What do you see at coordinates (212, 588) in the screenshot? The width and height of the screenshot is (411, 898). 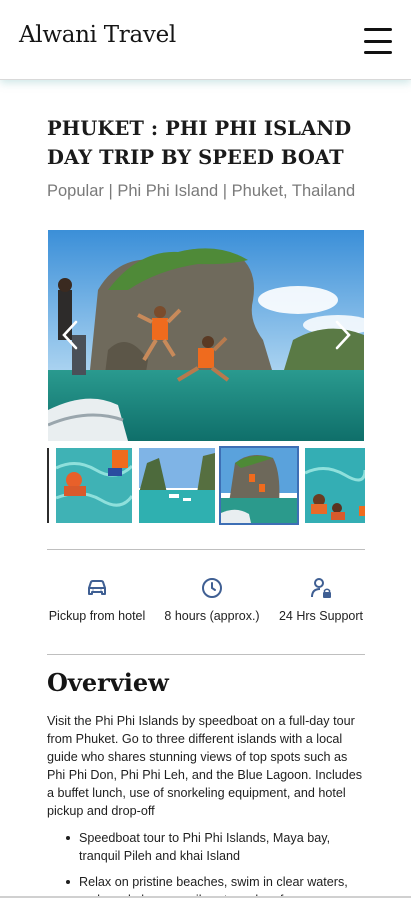 I see `clock-icon` at bounding box center [212, 588].